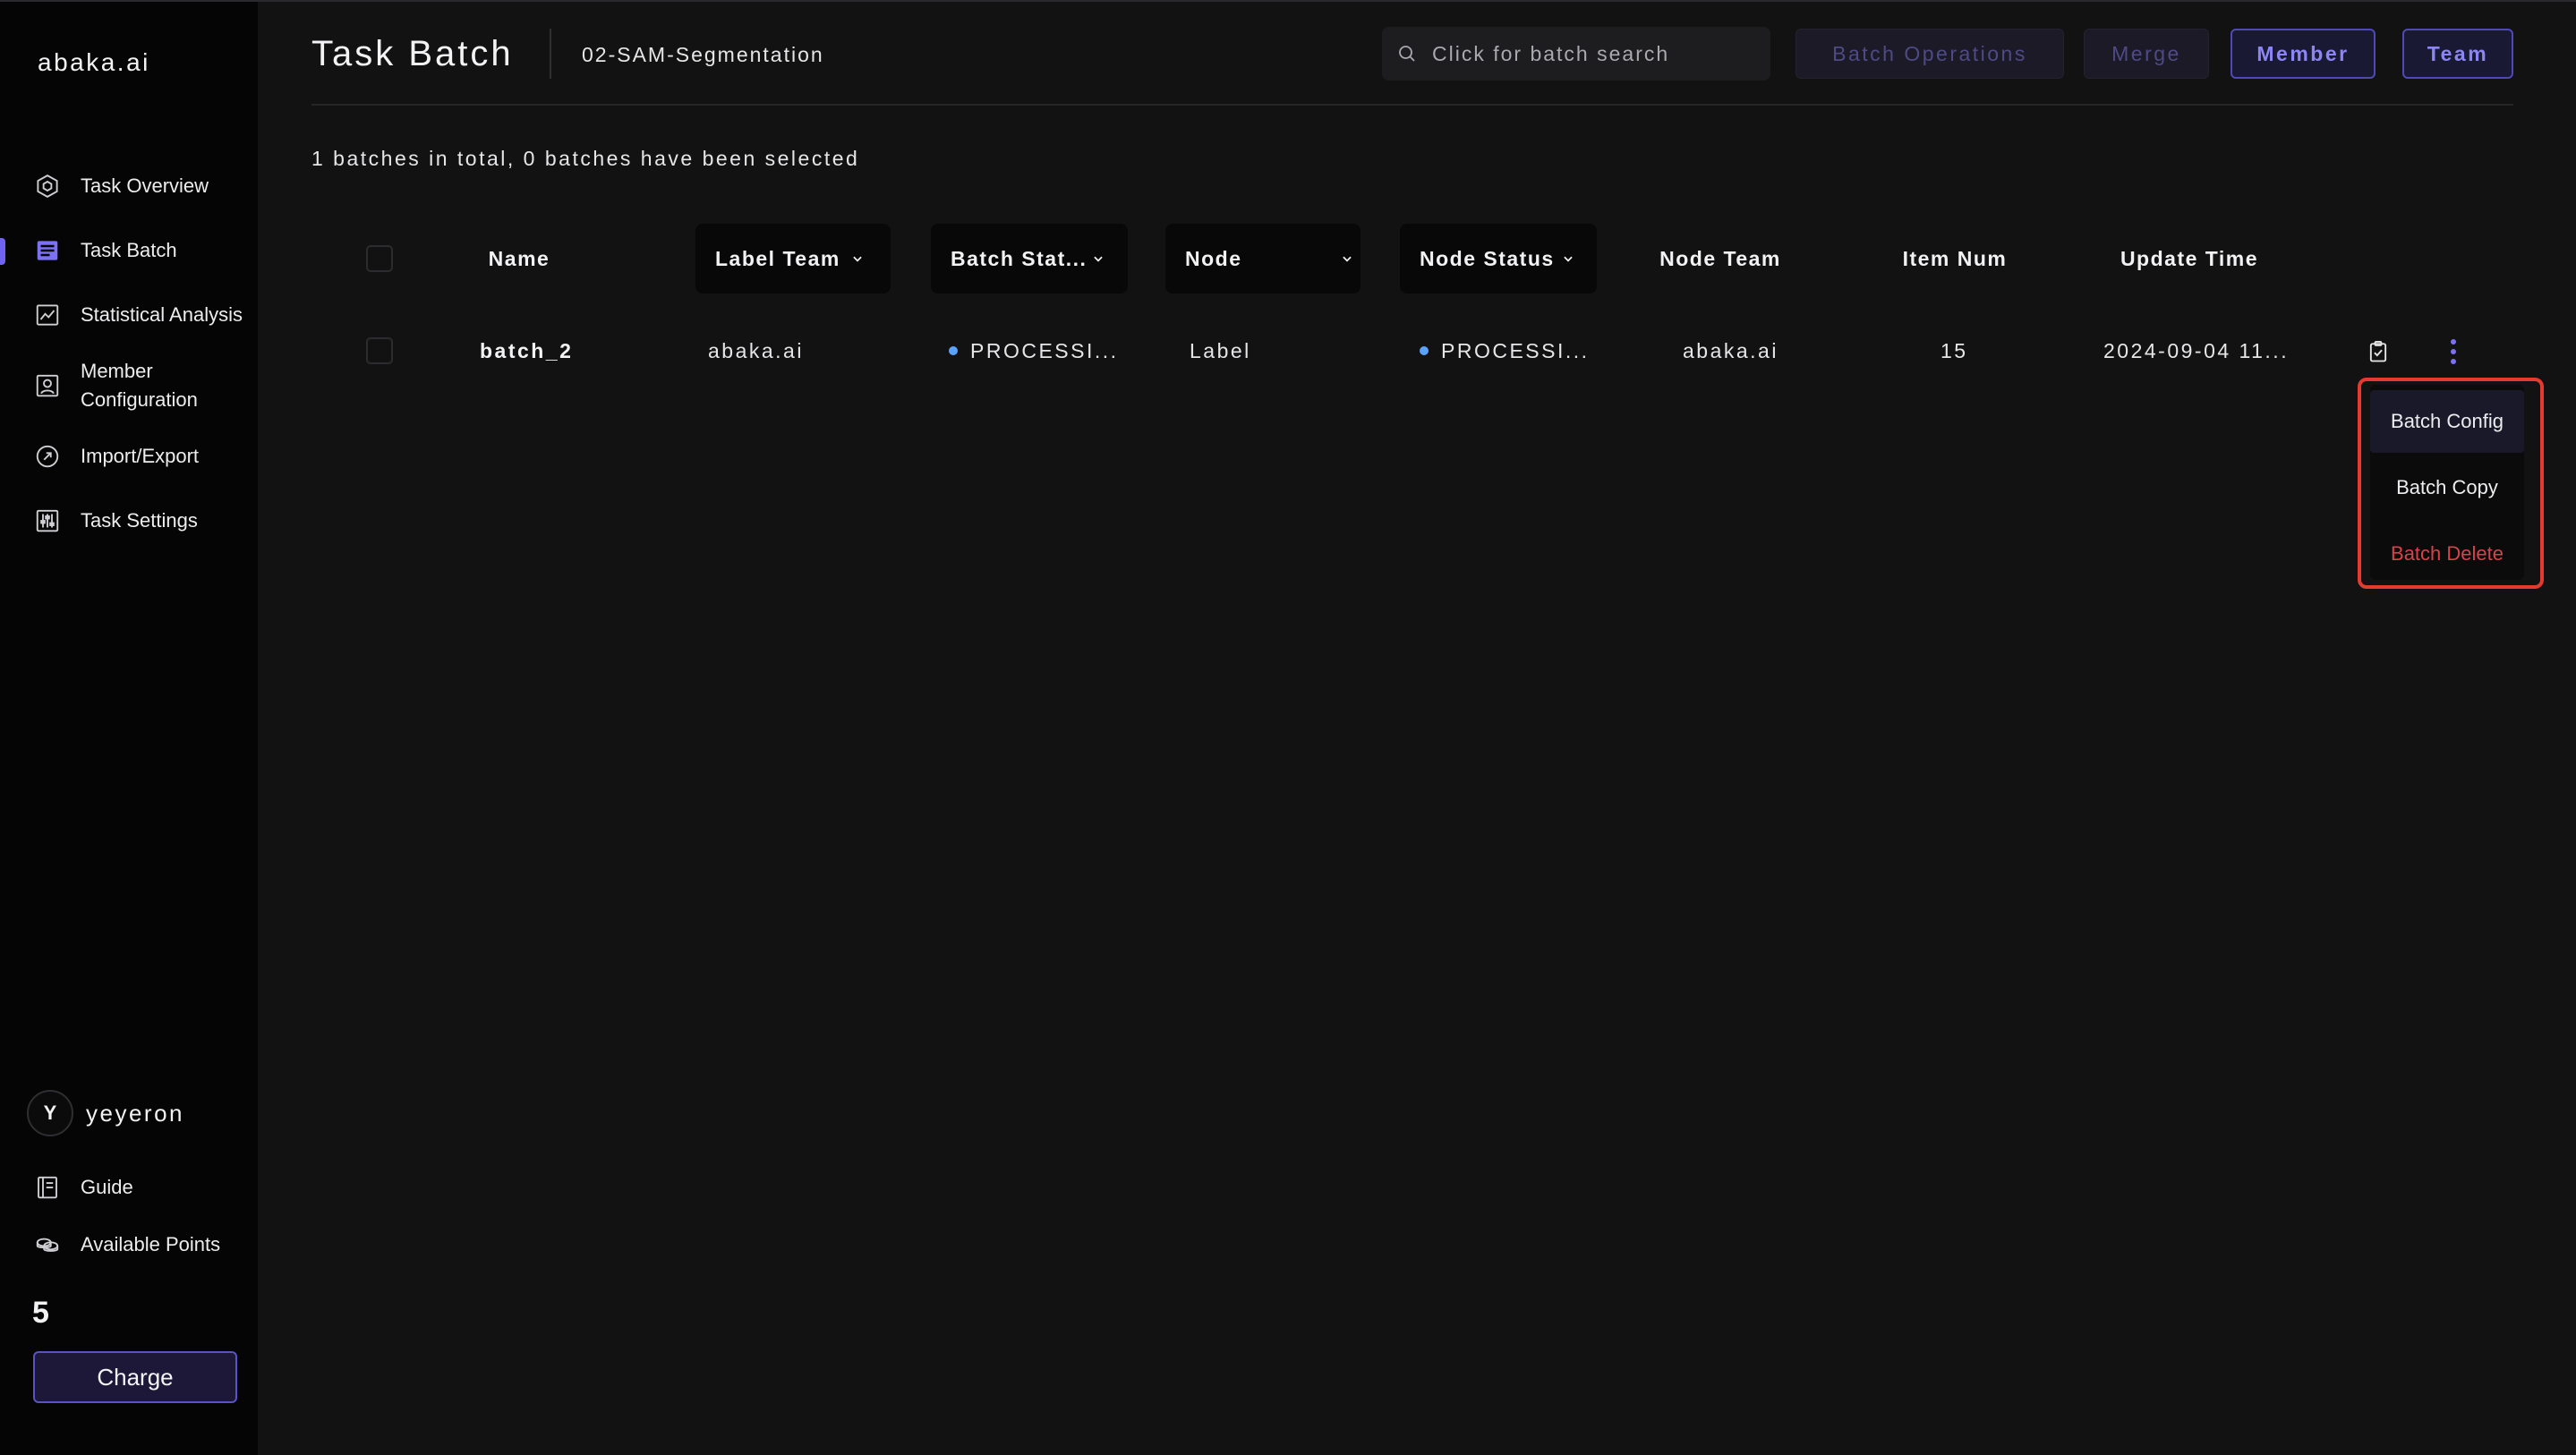  Describe the element at coordinates (1263, 259) in the screenshot. I see `column-header-node: Node` at that location.